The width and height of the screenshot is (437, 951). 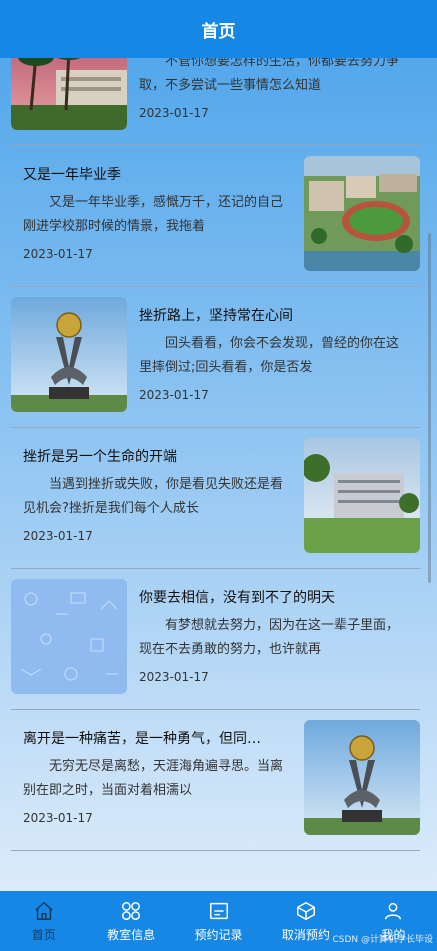 What do you see at coordinates (100, 457) in the screenshot?
I see `article-title: 挫折是另一个生命的开端` at bounding box center [100, 457].